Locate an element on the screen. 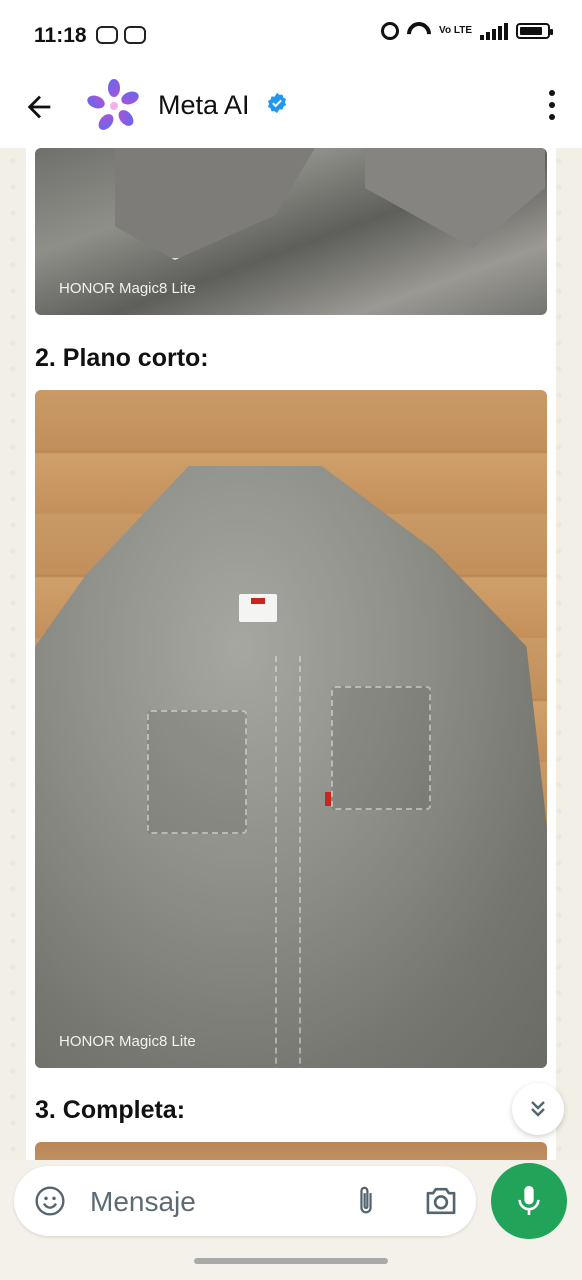 The height and width of the screenshot is (1280, 582). verified-badge-icon is located at coordinates (277, 103).